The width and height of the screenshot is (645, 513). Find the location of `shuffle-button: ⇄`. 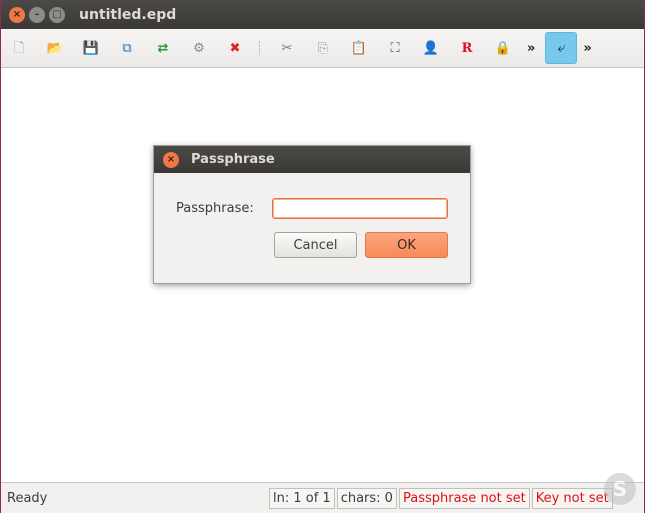

shuffle-button: ⇄ is located at coordinates (163, 48).